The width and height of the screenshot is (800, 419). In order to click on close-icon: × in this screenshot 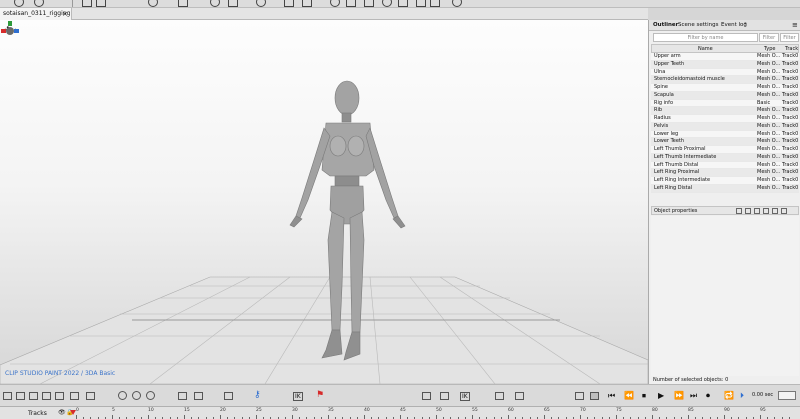, I will do `click(65, 14)`.